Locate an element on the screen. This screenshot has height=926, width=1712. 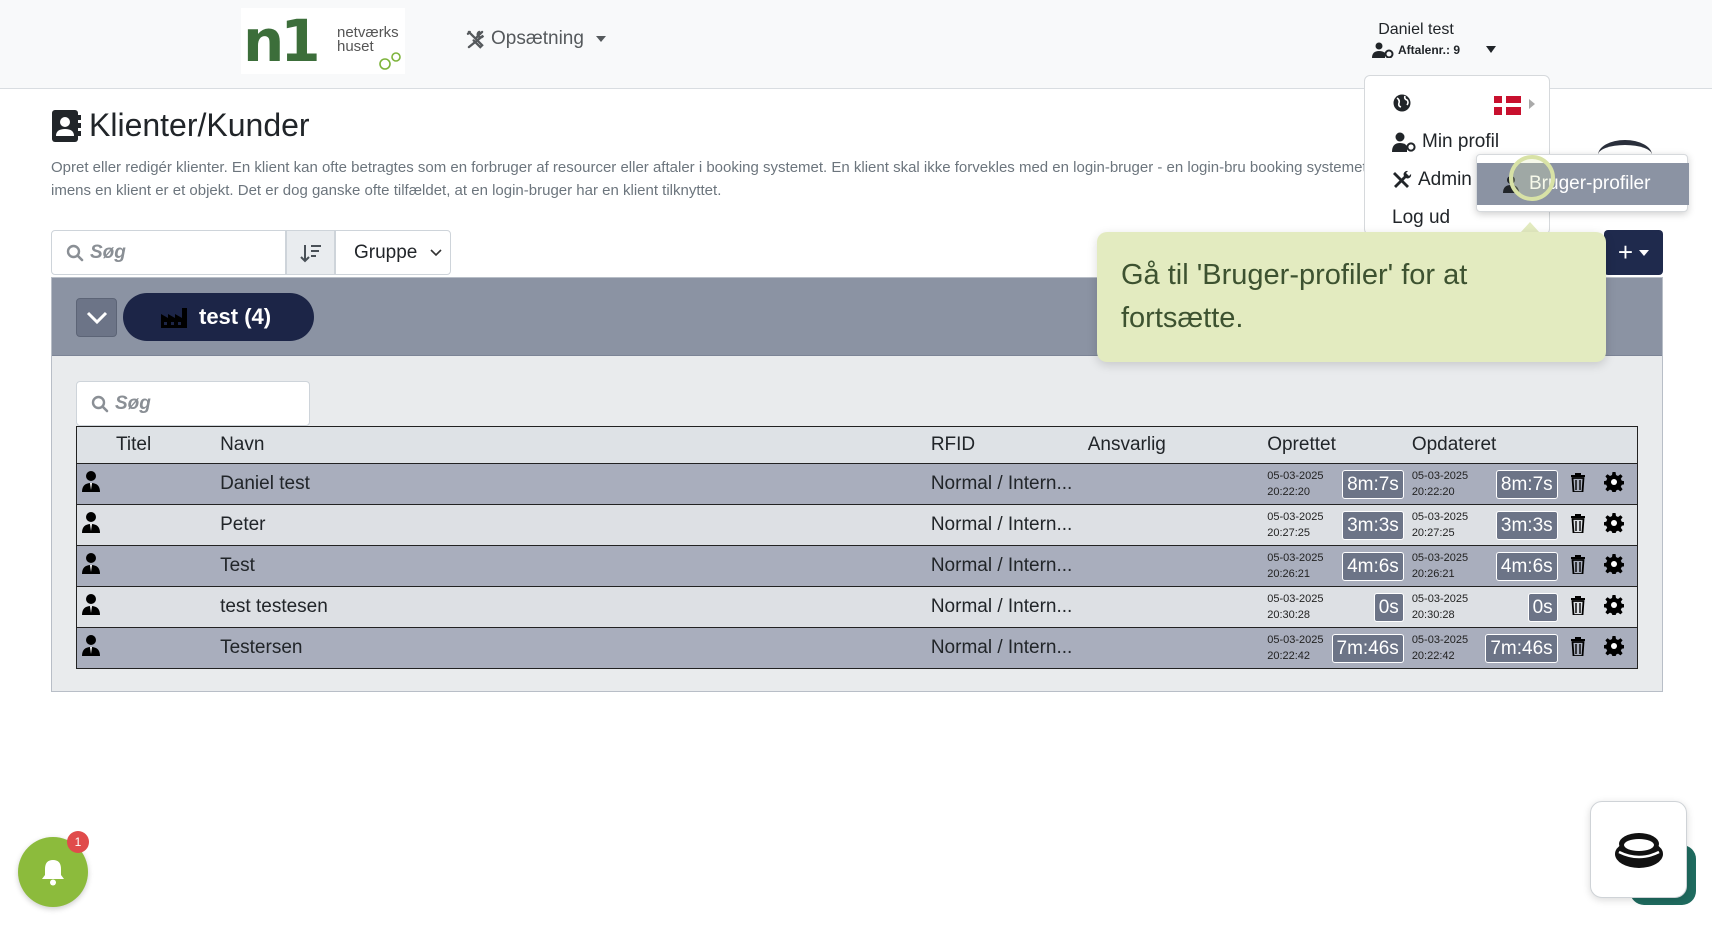
group-search-input: Søg is located at coordinates (193, 403).